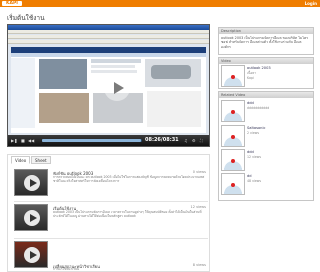  What do you see at coordinates (258, 108) in the screenshot?
I see `related-video-subtitle: ddddddddddd` at bounding box center [258, 108].